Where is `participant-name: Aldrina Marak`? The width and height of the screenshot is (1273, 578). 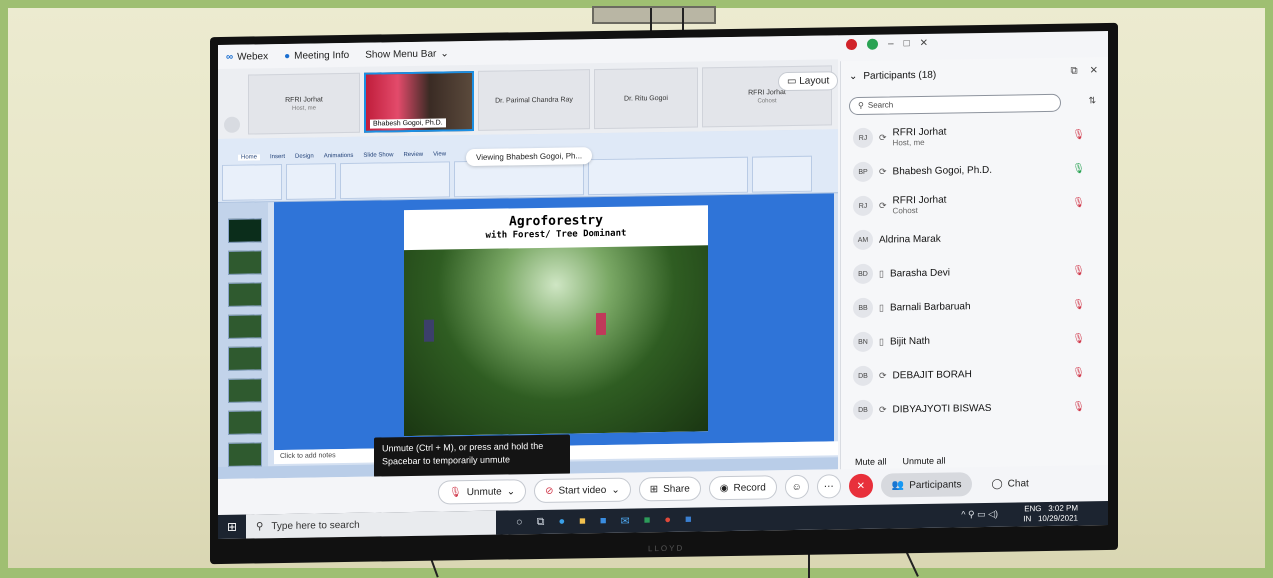 participant-name: Aldrina Marak is located at coordinates (910, 239).